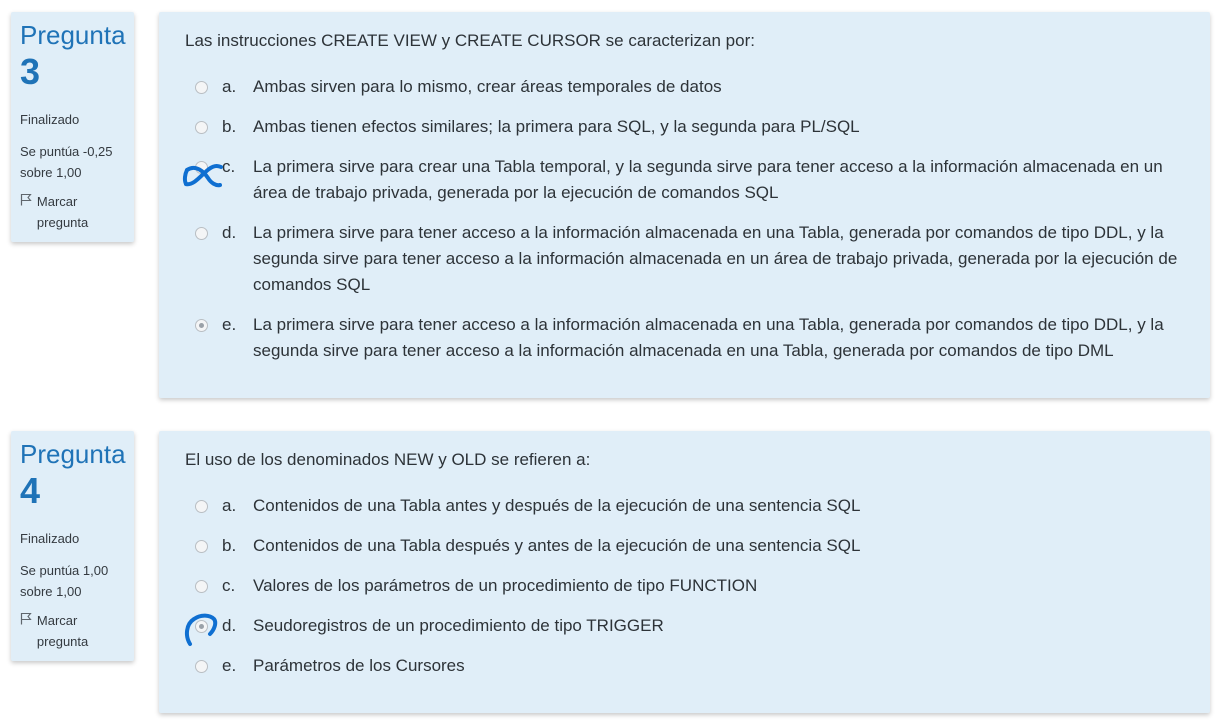 The height and width of the screenshot is (723, 1219). I want to click on question-grade: Se puntúa 1,00 sobre 1,00, so click(64, 581).